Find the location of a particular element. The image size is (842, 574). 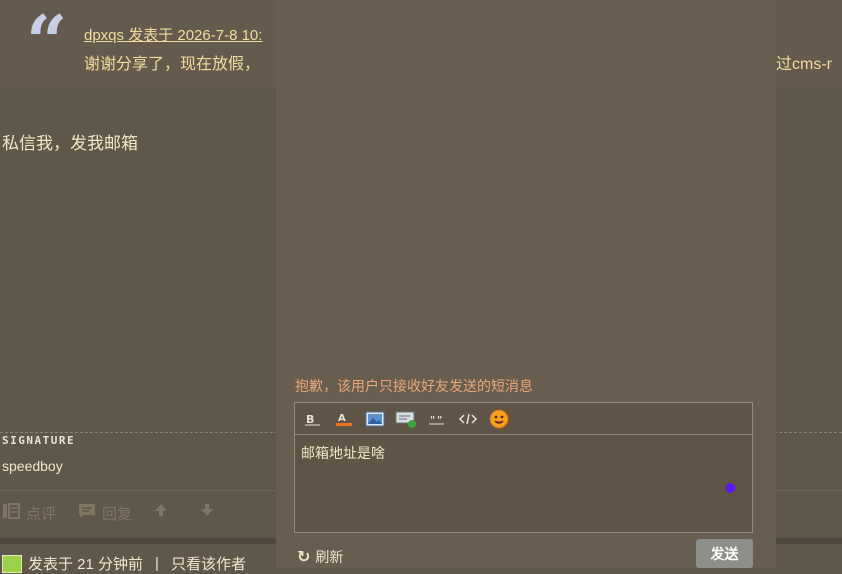

smiley-icon is located at coordinates (498, 418).